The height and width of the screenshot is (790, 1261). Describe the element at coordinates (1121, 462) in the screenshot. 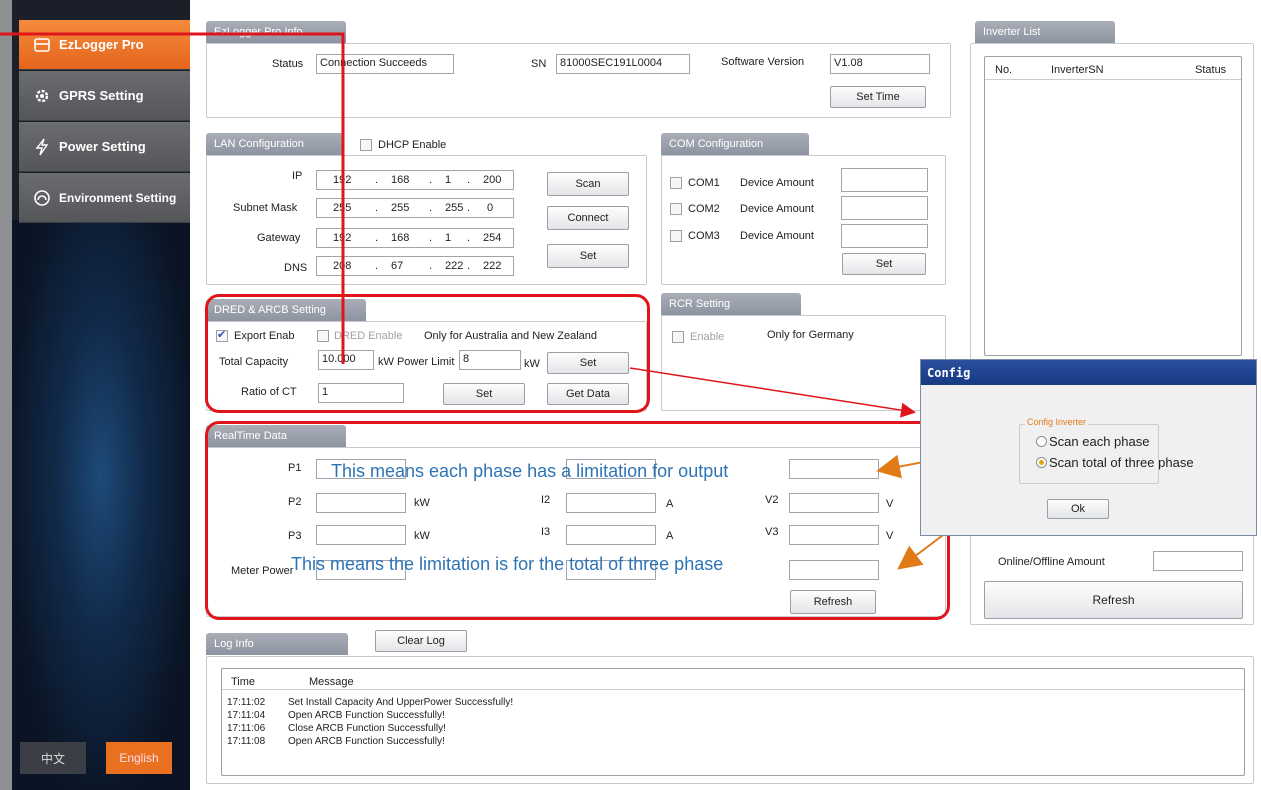

I see `scan-total-three-phase-label: Scan total of three phase` at that location.